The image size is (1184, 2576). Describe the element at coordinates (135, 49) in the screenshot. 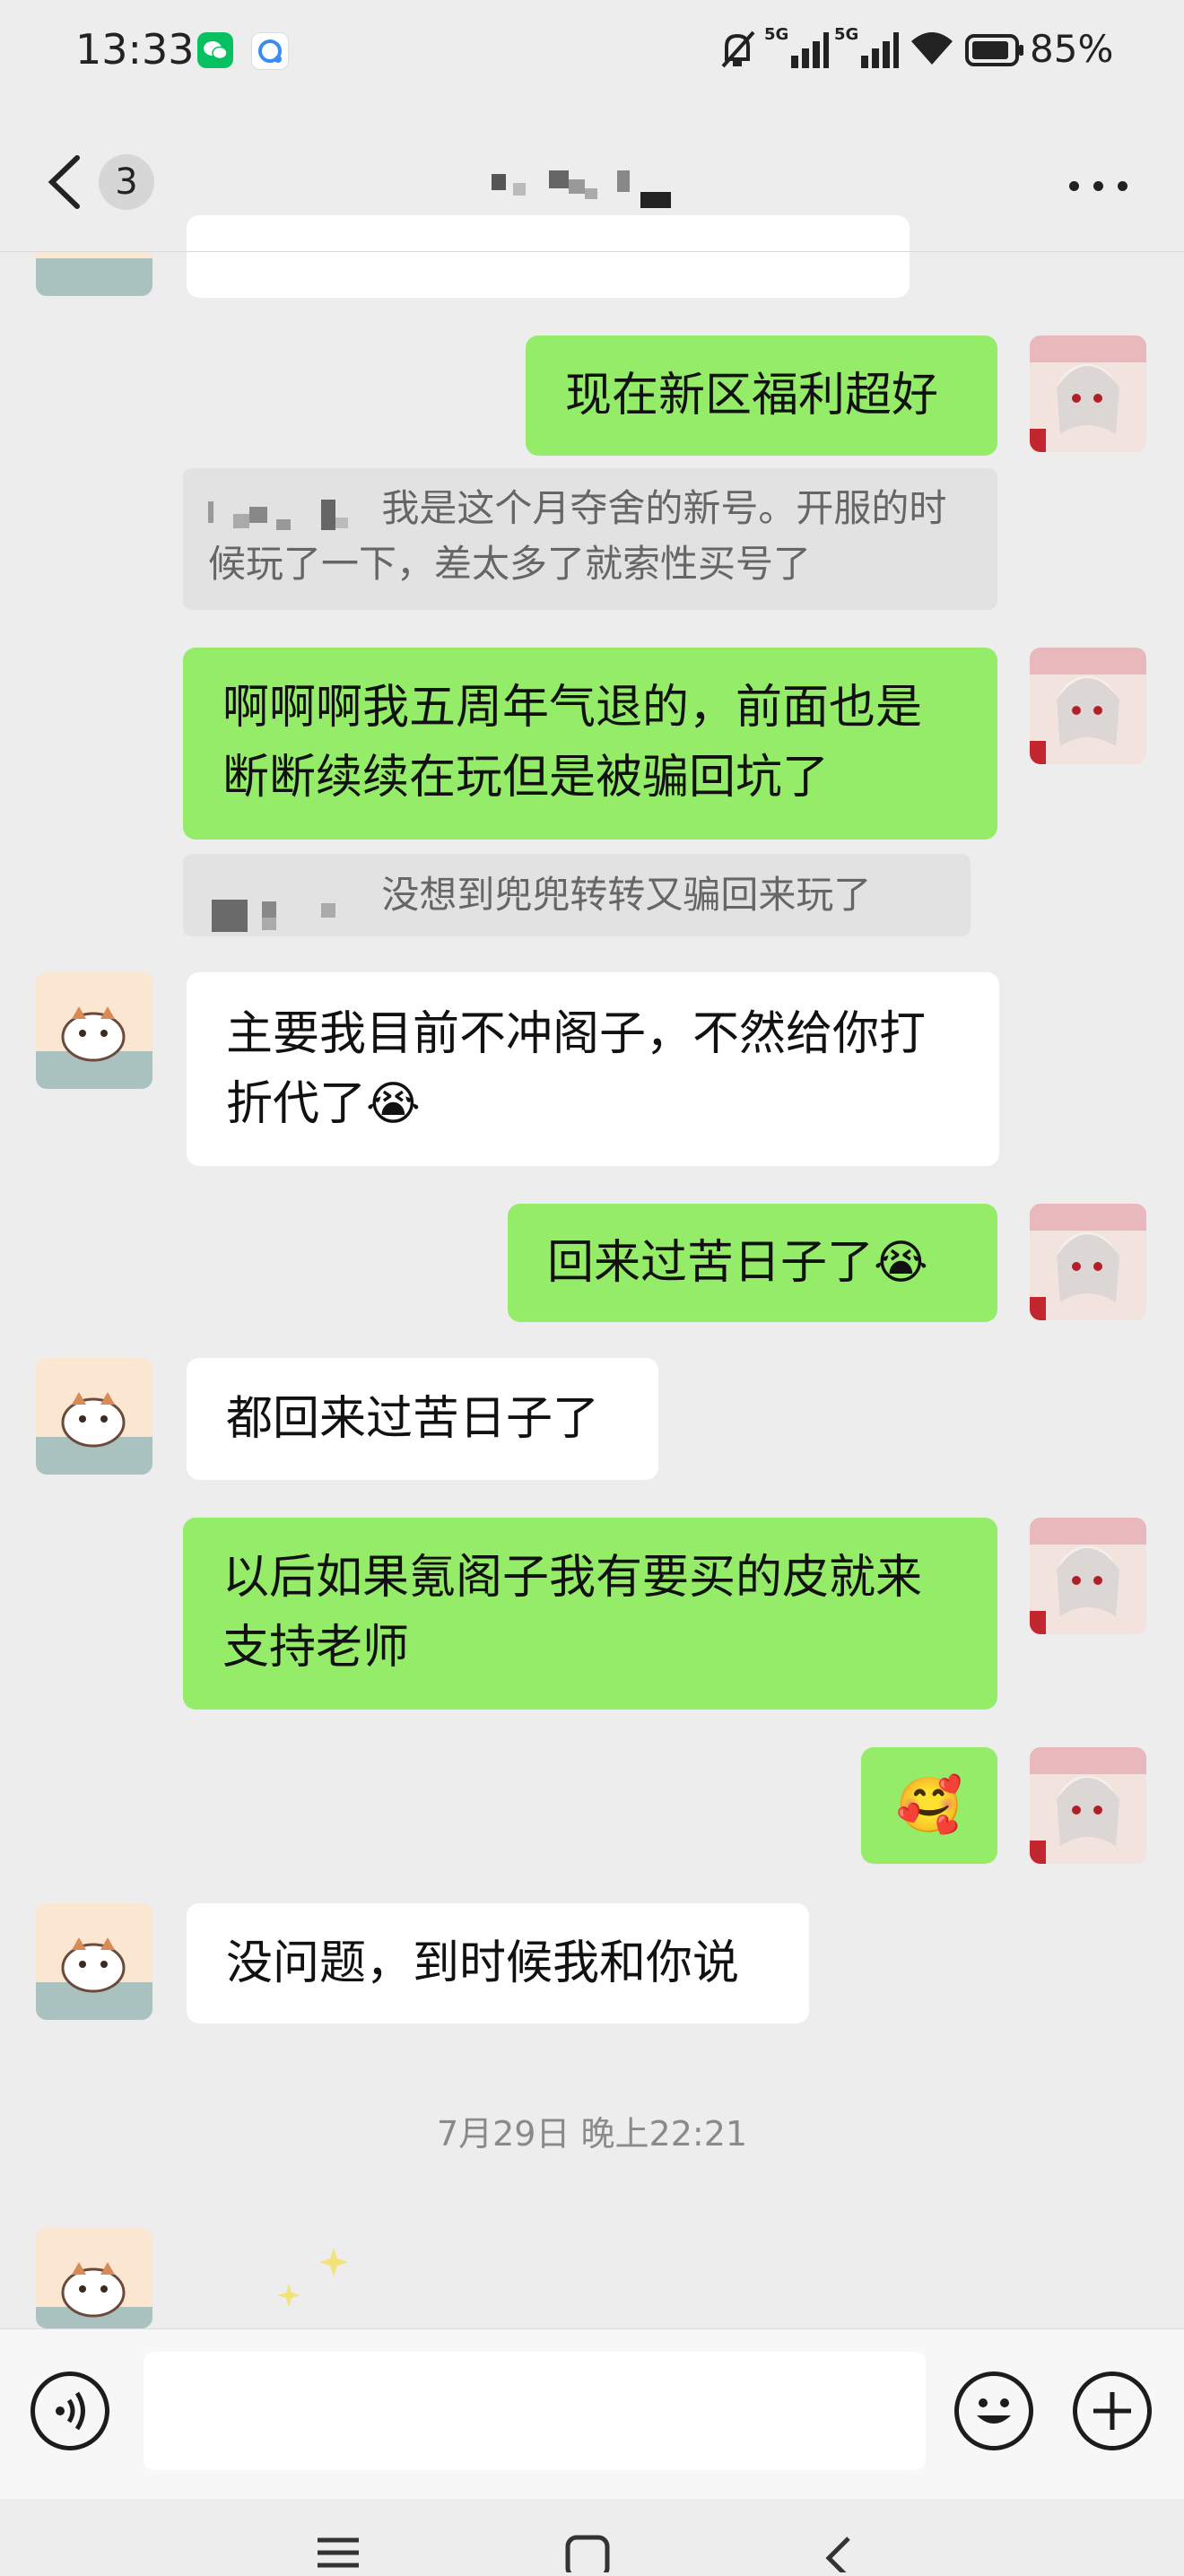

I see `status-time: 13:33` at that location.